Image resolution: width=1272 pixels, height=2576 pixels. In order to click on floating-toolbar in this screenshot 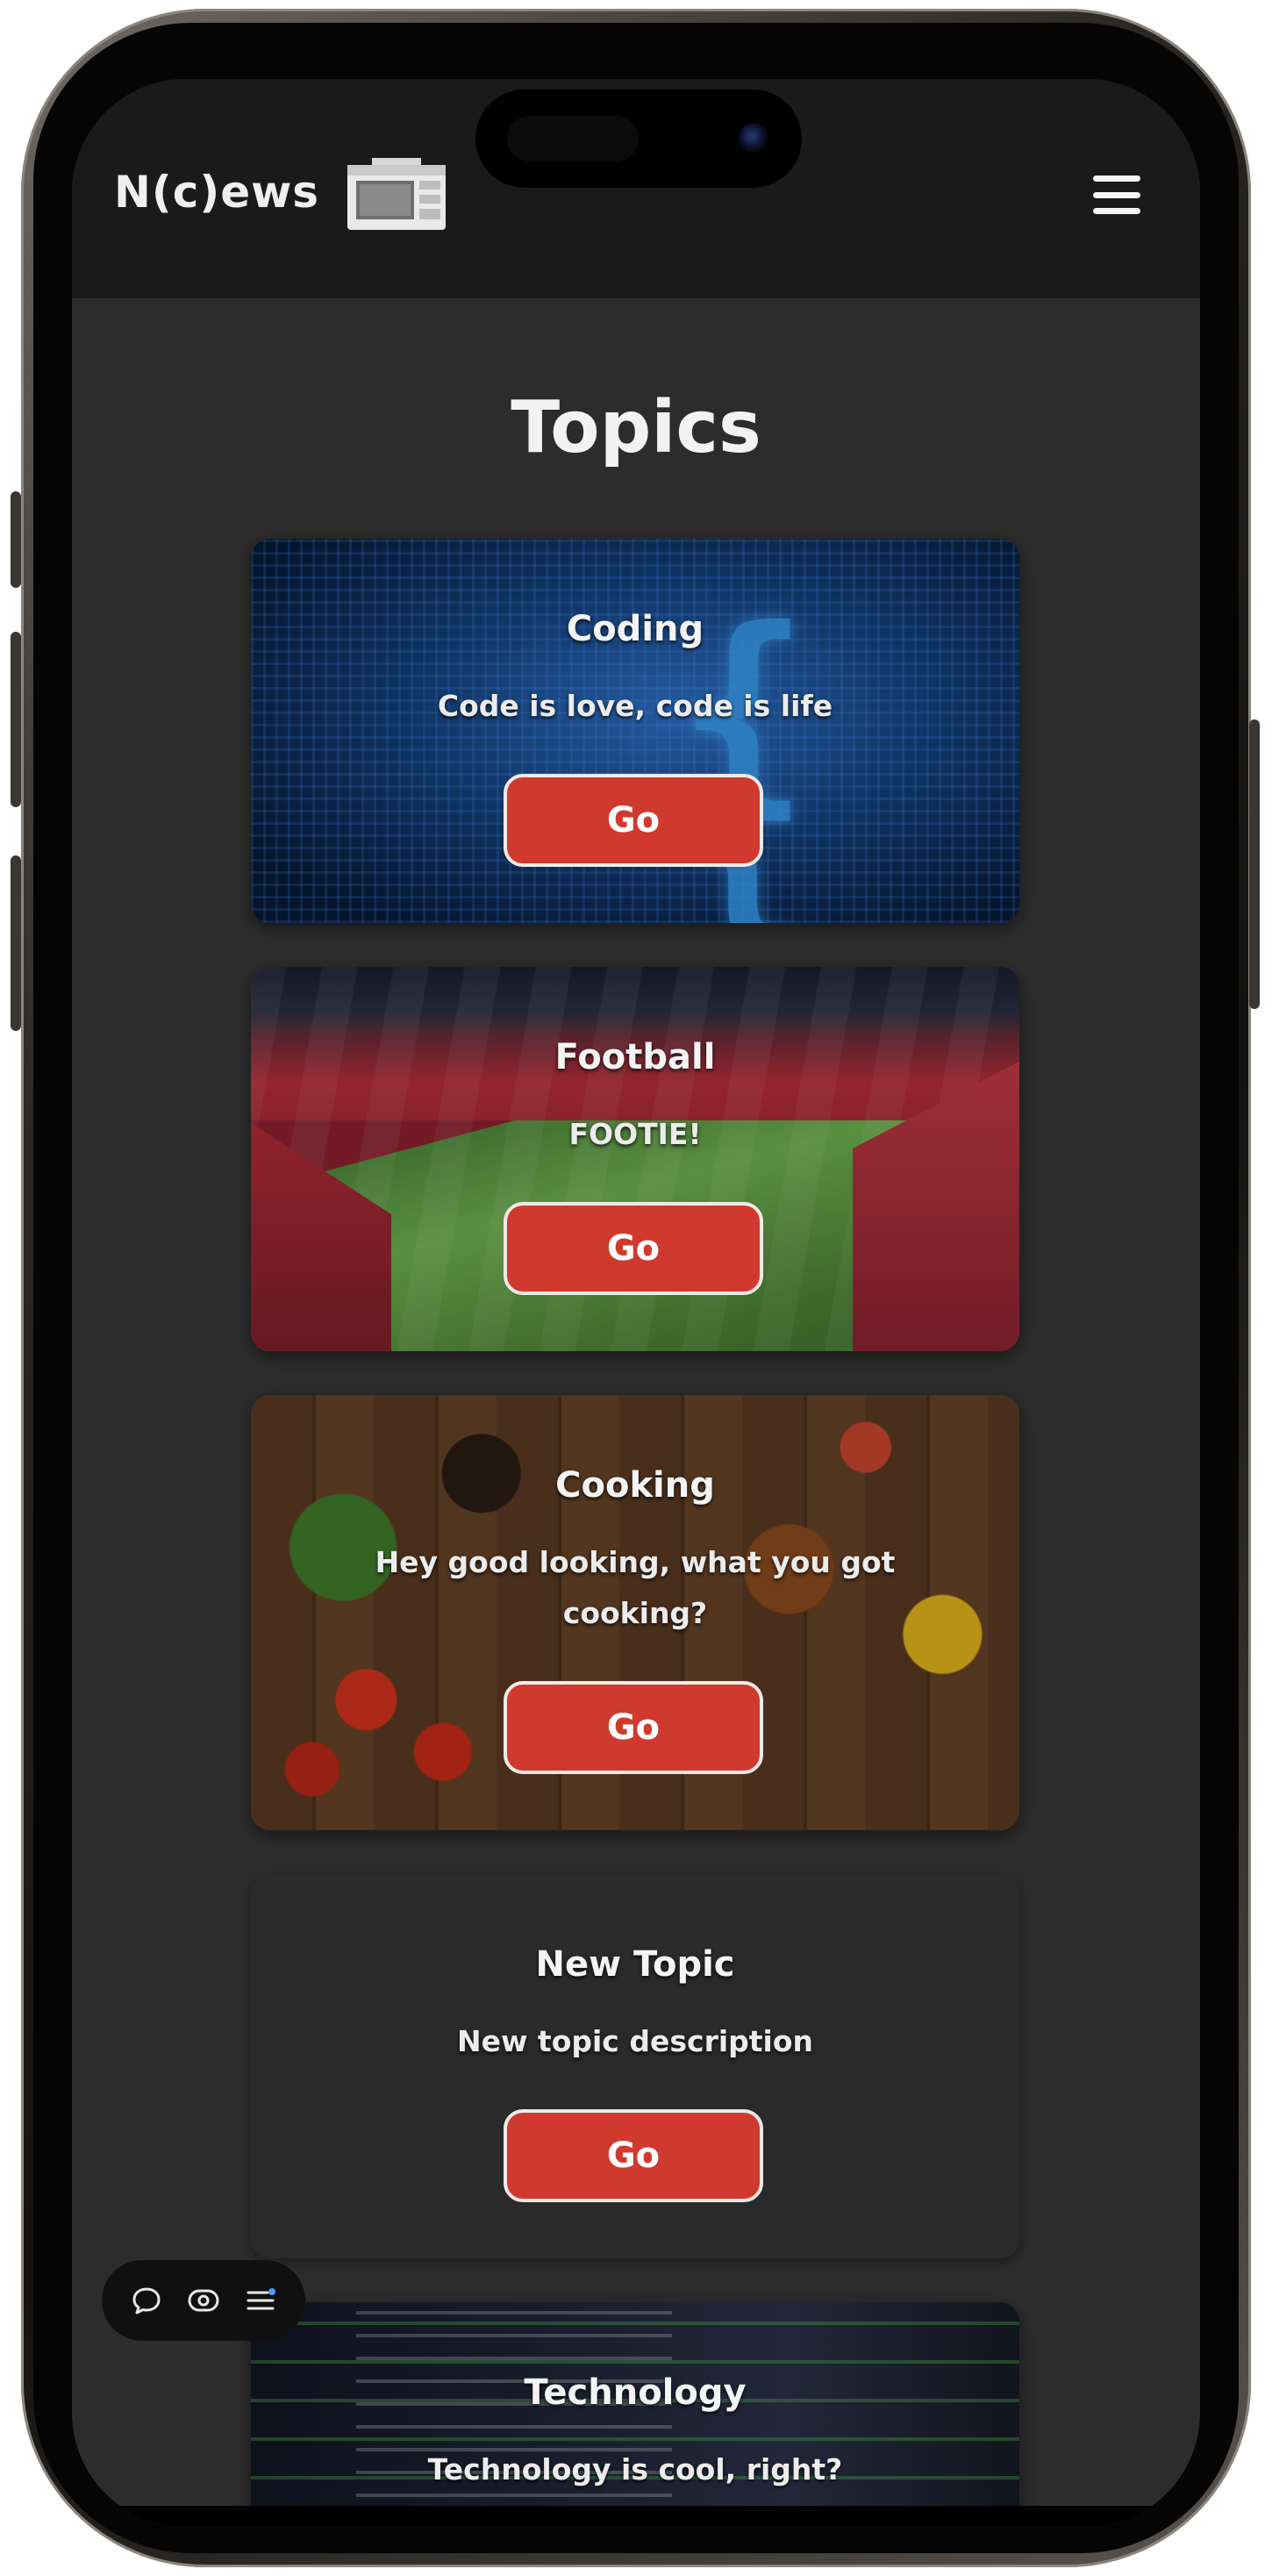, I will do `click(203, 2300)`.